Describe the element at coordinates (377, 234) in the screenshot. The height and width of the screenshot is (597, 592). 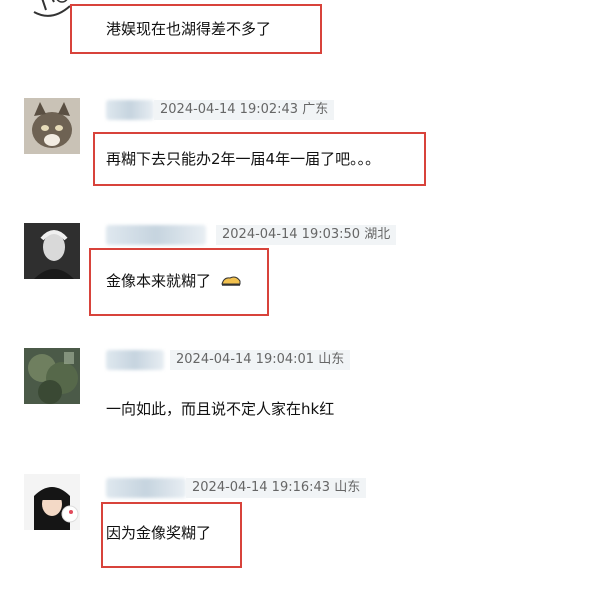
I see `location: 湖北` at that location.